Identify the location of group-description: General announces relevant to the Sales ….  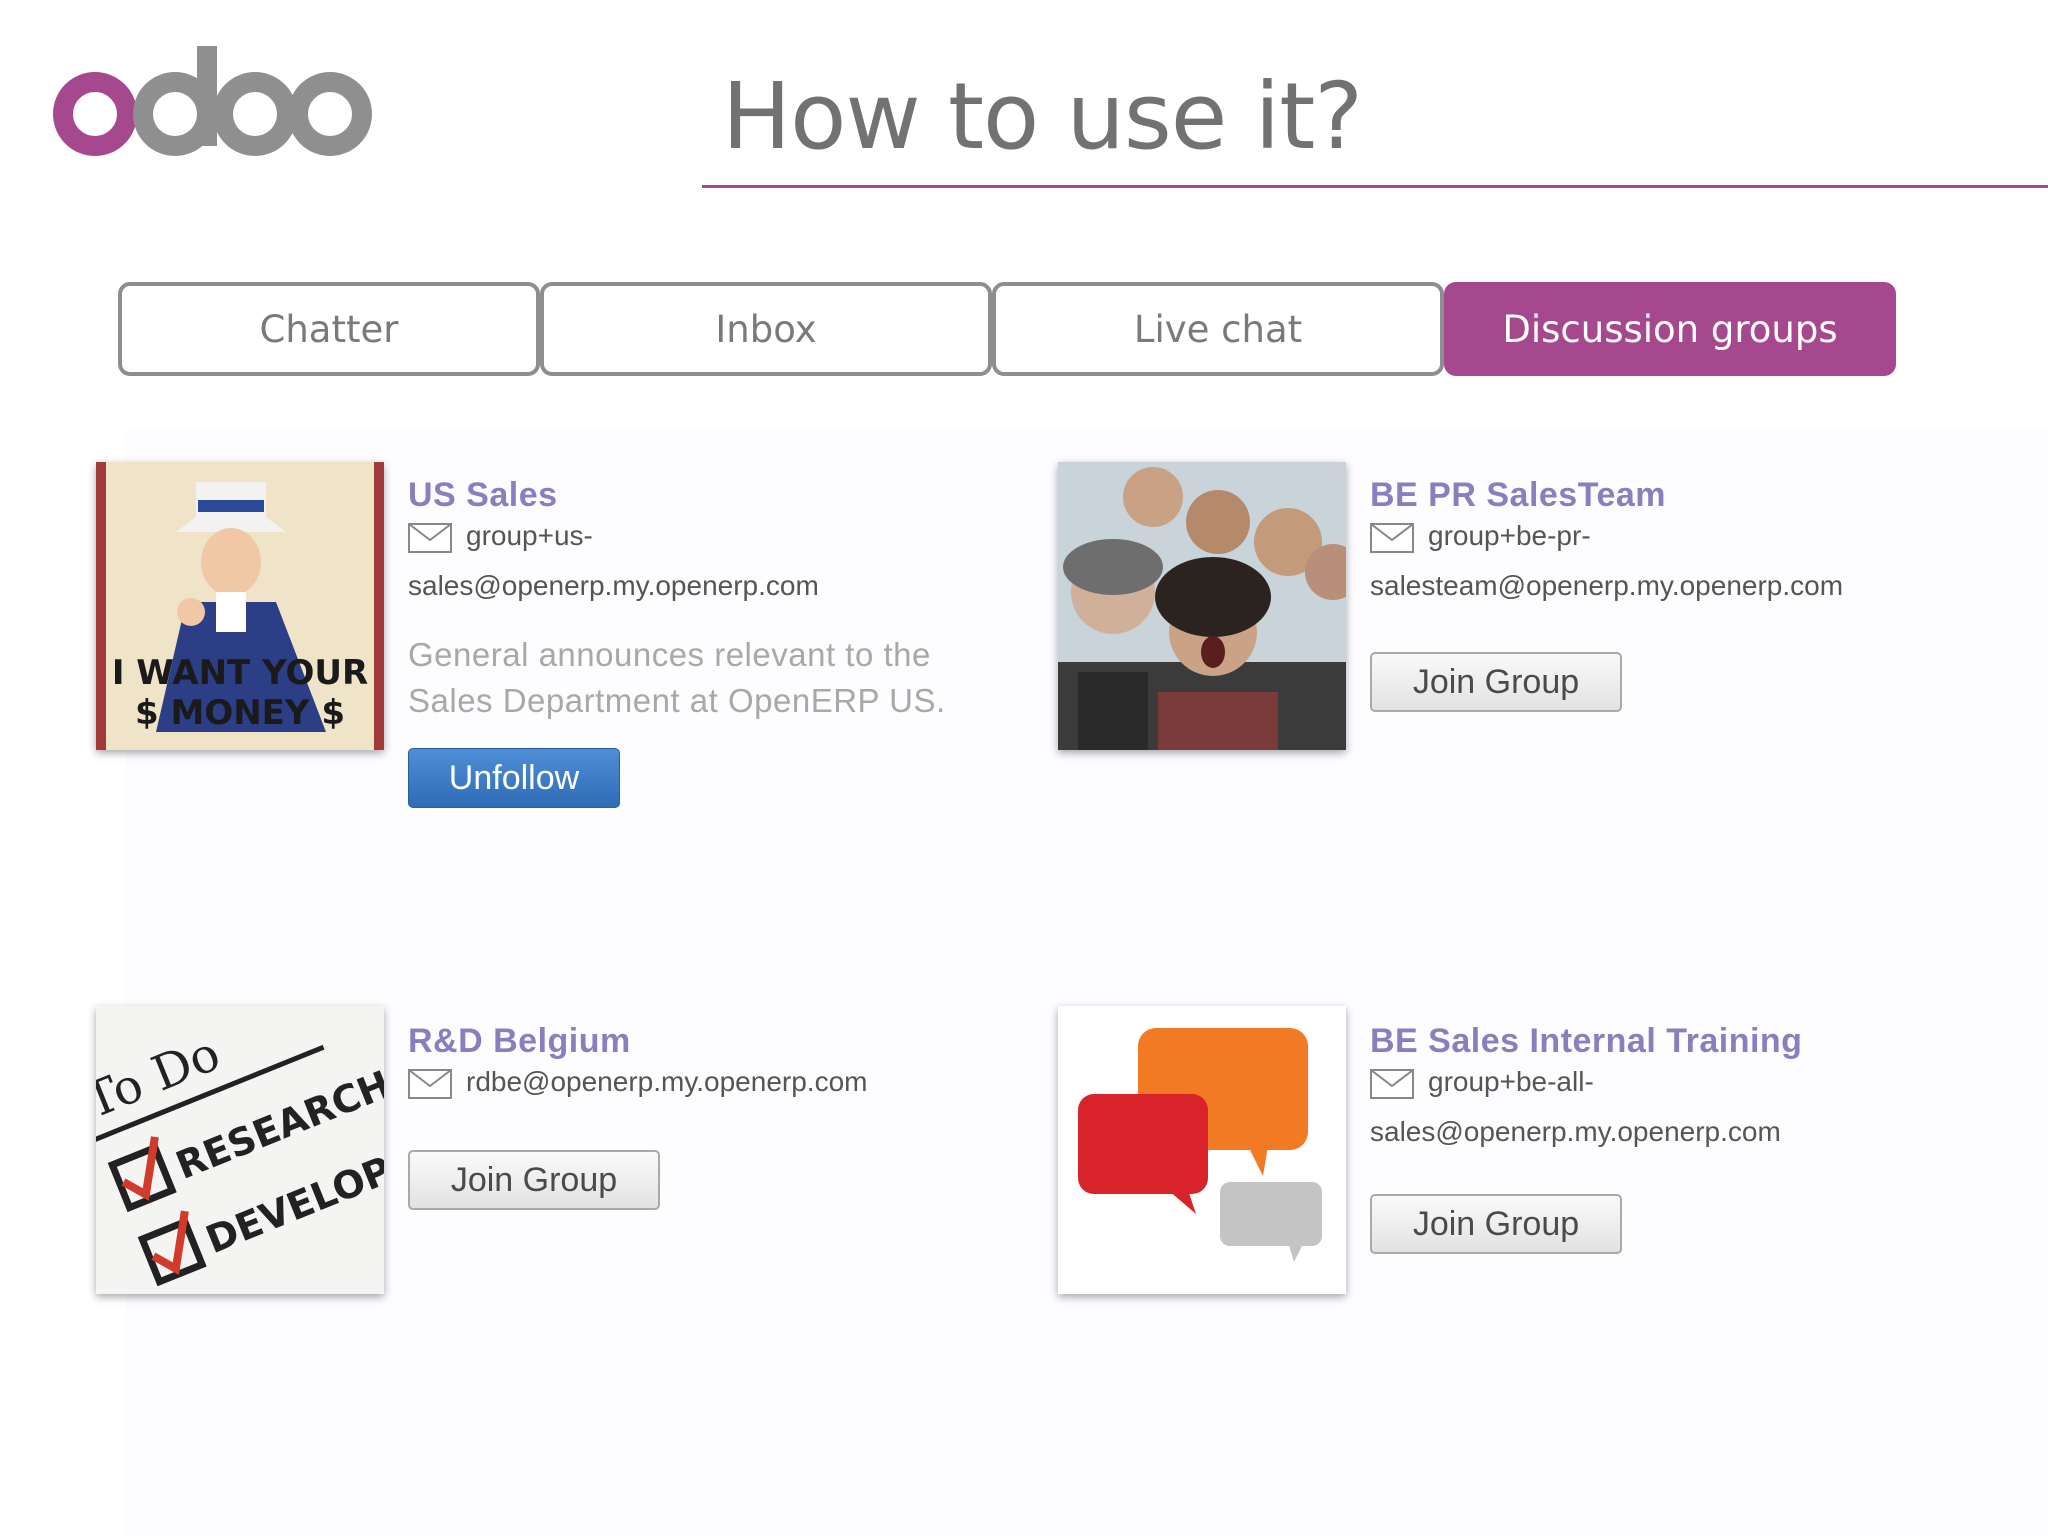
(677, 677).